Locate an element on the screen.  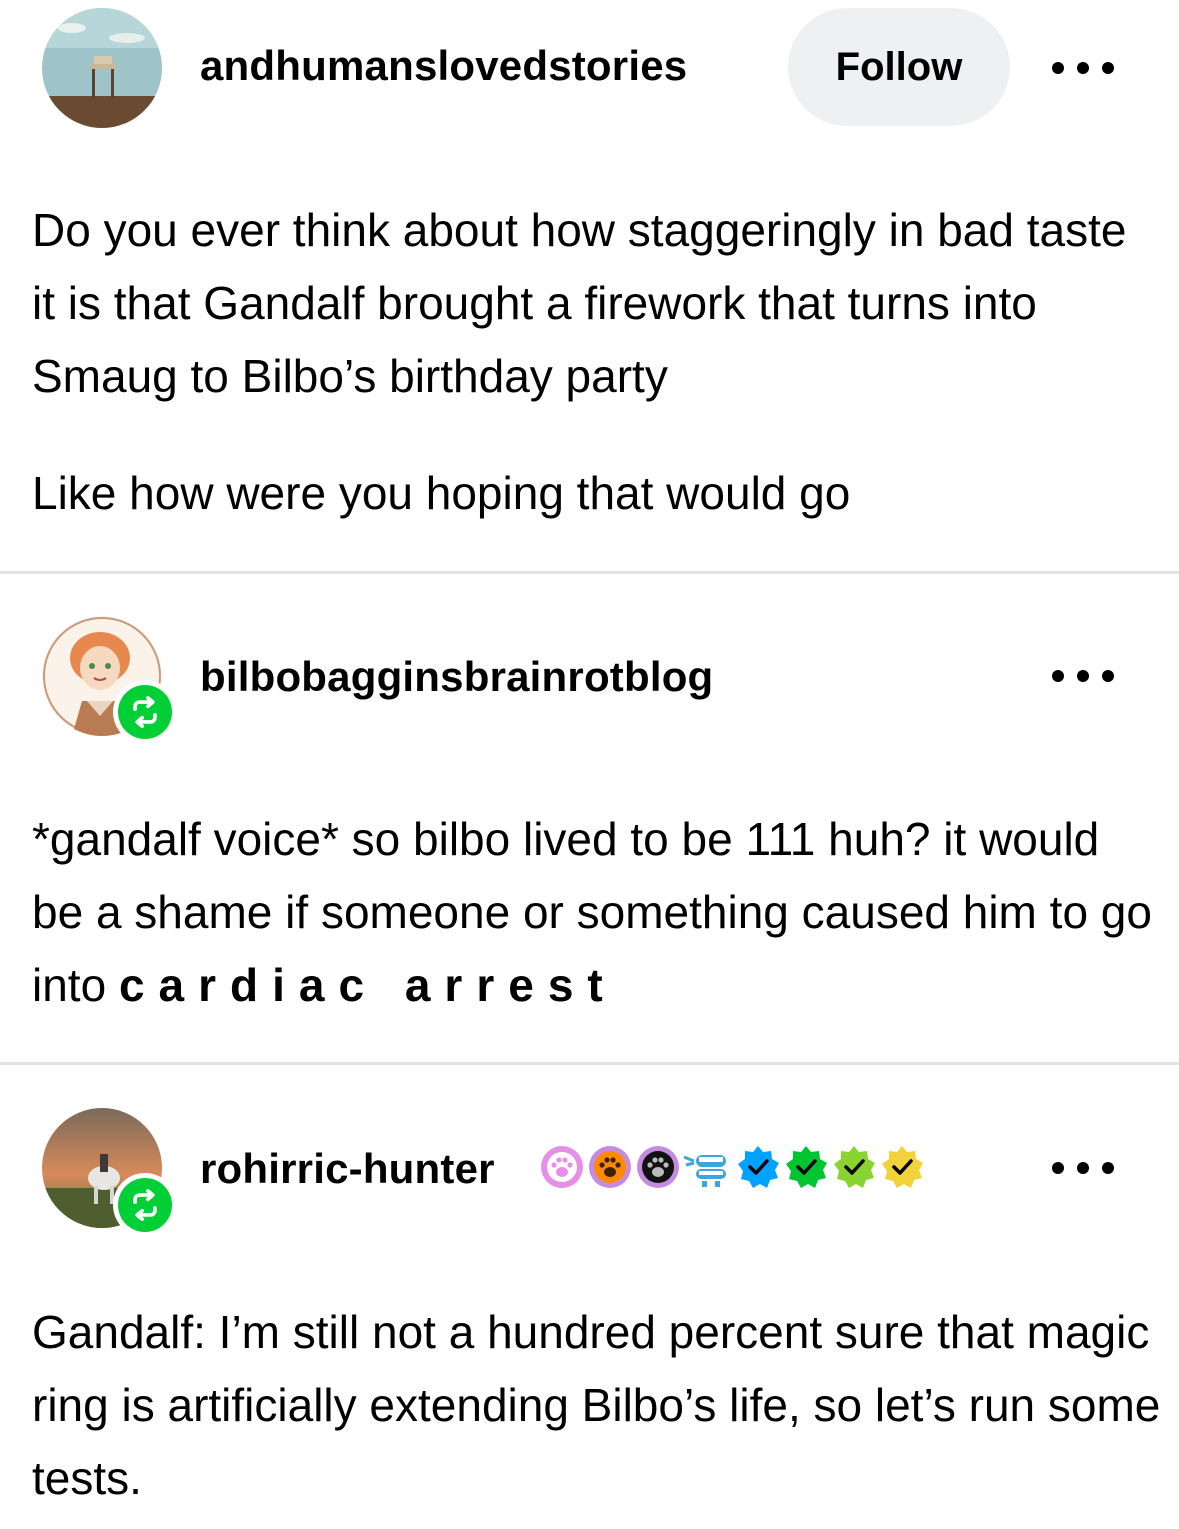
follow-button: Follow is located at coordinates (899, 67).